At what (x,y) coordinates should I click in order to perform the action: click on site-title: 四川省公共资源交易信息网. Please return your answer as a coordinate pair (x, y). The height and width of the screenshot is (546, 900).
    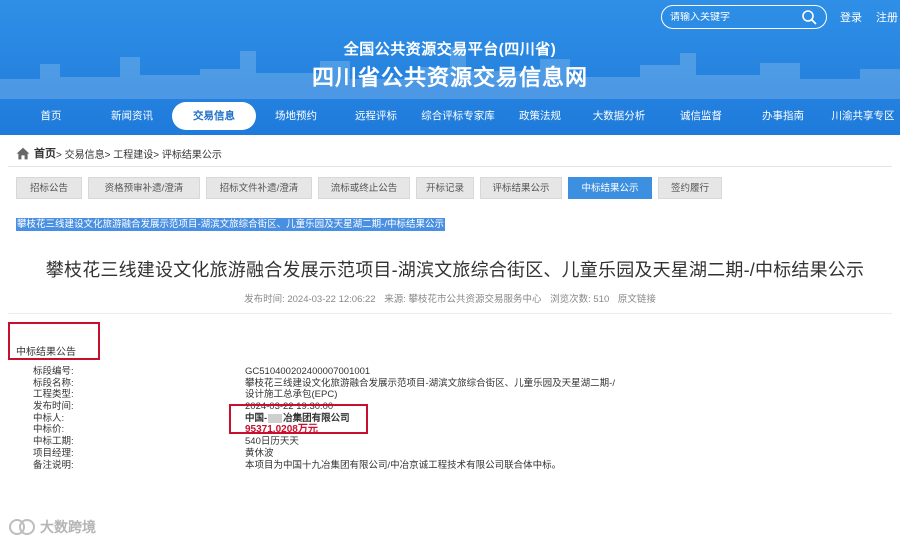
    Looking at the image, I should click on (449, 77).